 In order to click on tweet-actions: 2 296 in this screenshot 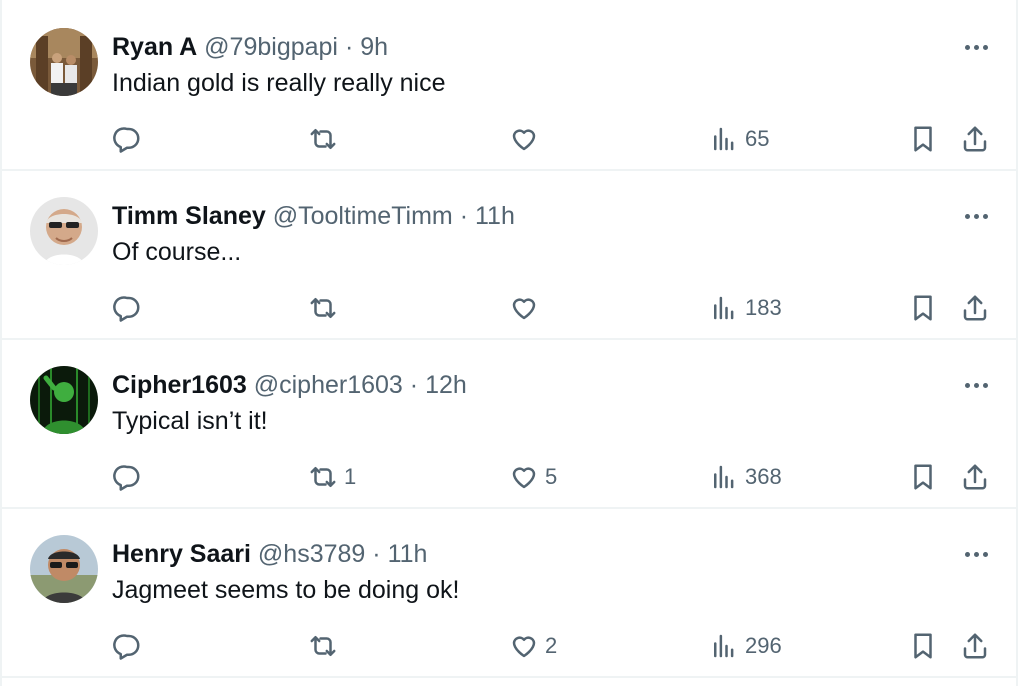, I will do `click(509, 646)`.